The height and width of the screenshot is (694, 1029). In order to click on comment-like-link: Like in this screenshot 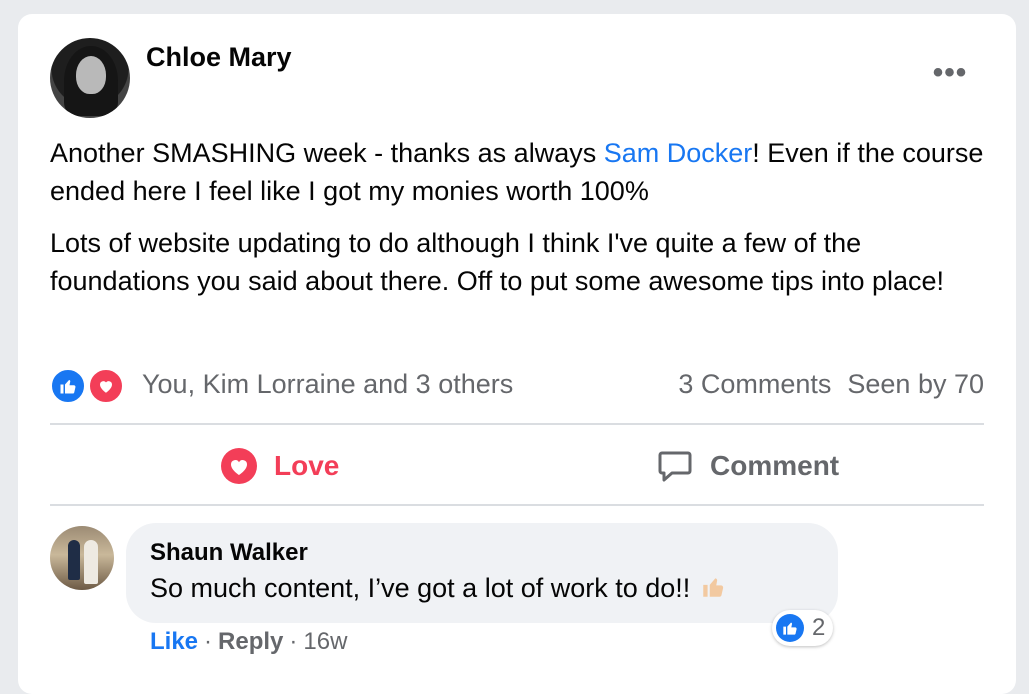, I will do `click(174, 641)`.